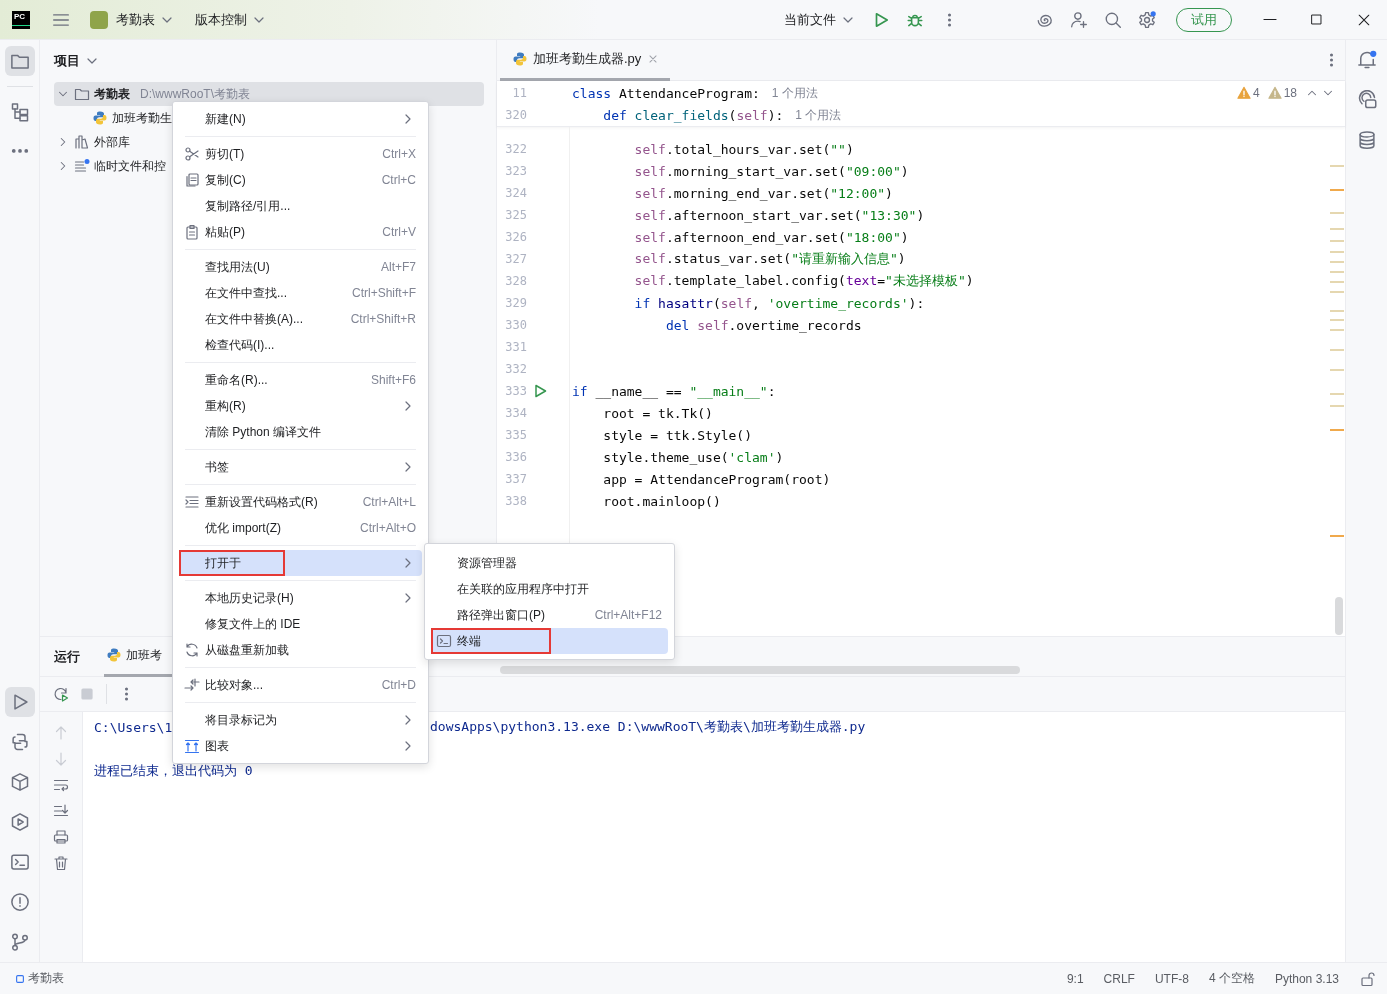  What do you see at coordinates (515, 435) in the screenshot?
I see `line-number: 335` at bounding box center [515, 435].